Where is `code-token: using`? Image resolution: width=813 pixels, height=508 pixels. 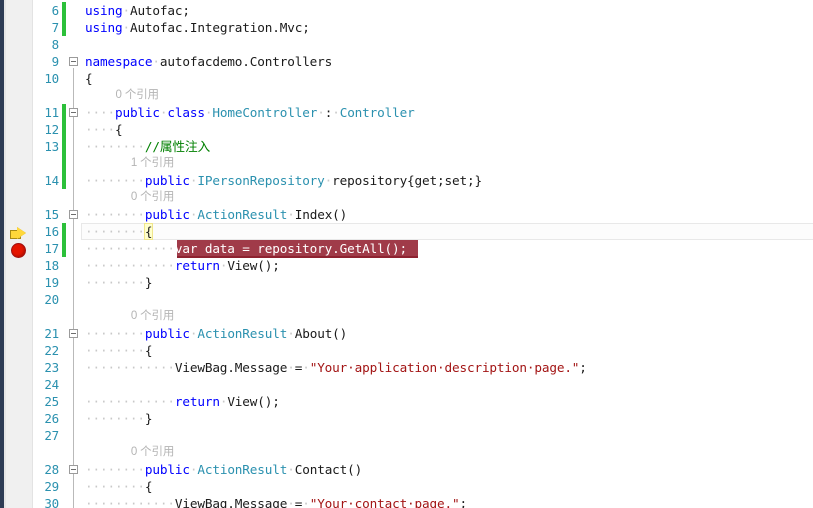 code-token: using is located at coordinates (104, 10).